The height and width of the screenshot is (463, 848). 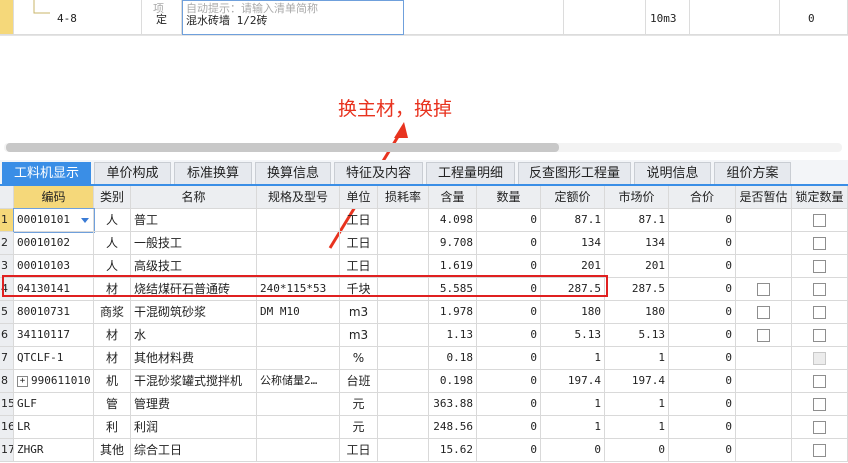 What do you see at coordinates (112, 427) in the screenshot?
I see `cell-type: 利` at bounding box center [112, 427].